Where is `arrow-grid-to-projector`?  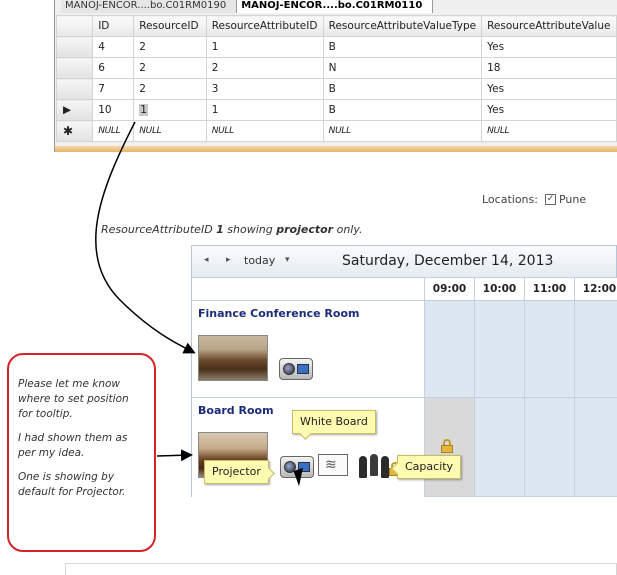
arrow-grid-to-projector is located at coordinates (145, 237).